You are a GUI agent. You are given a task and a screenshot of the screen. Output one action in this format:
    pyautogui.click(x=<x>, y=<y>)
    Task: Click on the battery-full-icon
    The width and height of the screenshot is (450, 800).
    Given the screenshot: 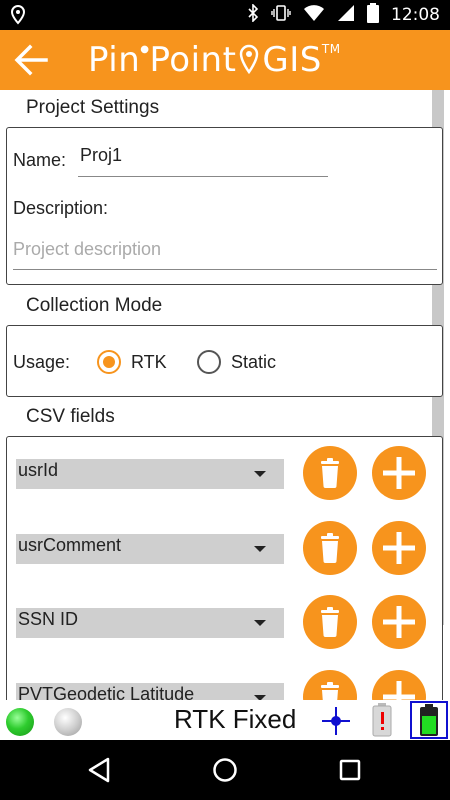 What is the action you would take?
    pyautogui.click(x=429, y=723)
    